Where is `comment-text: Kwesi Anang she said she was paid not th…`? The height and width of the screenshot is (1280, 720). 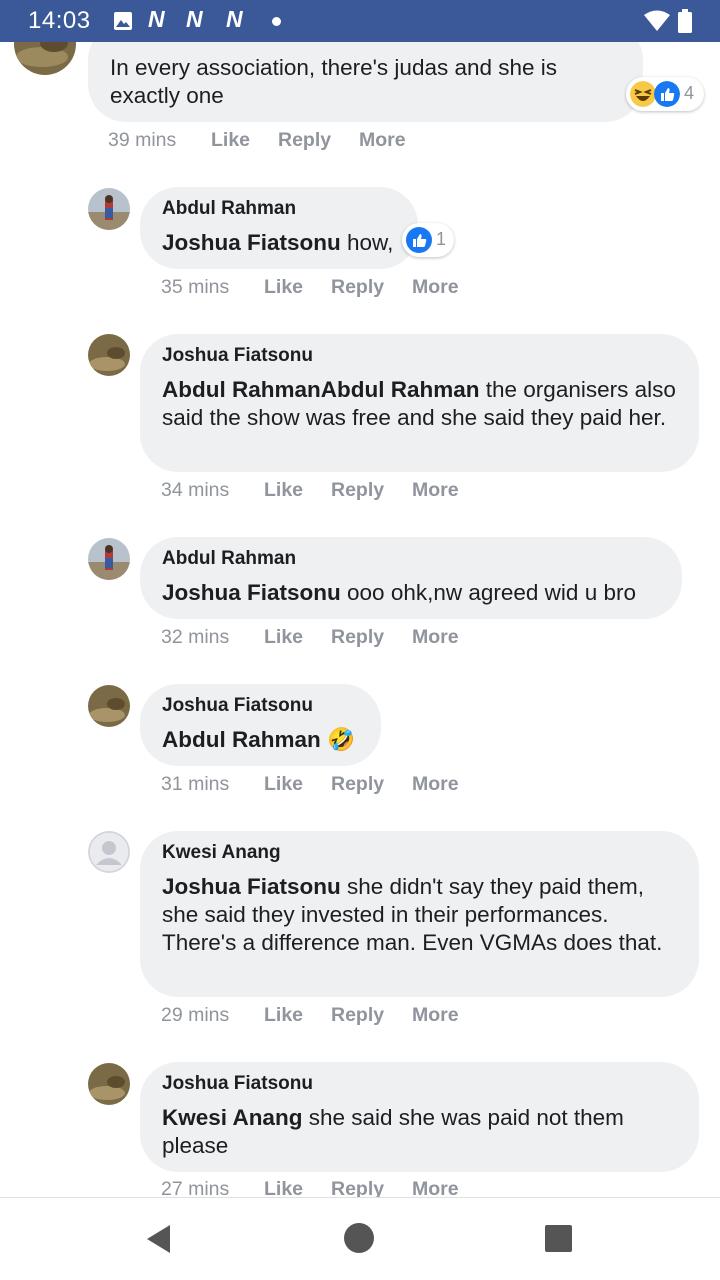
comment-text: Kwesi Anang she said she was paid not th… is located at coordinates (393, 1131).